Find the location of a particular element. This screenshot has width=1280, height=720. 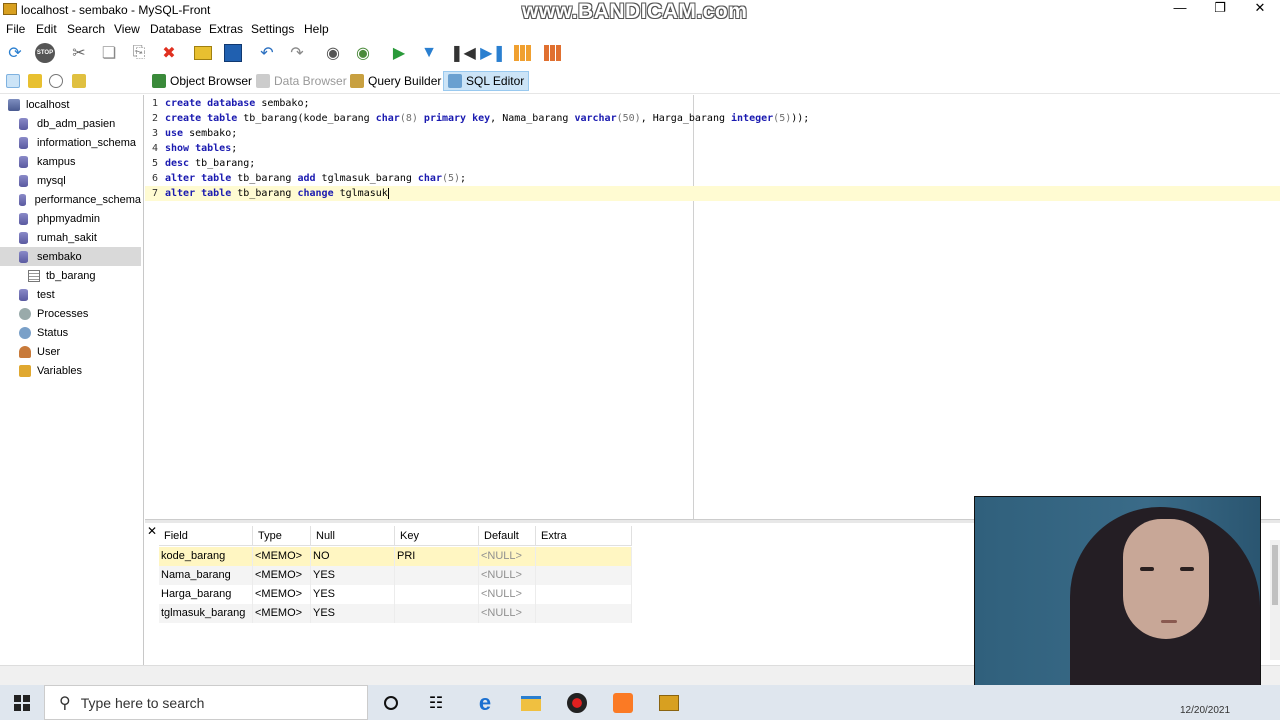

editor-line: 5 desc tb_barang; is located at coordinates (712, 163).